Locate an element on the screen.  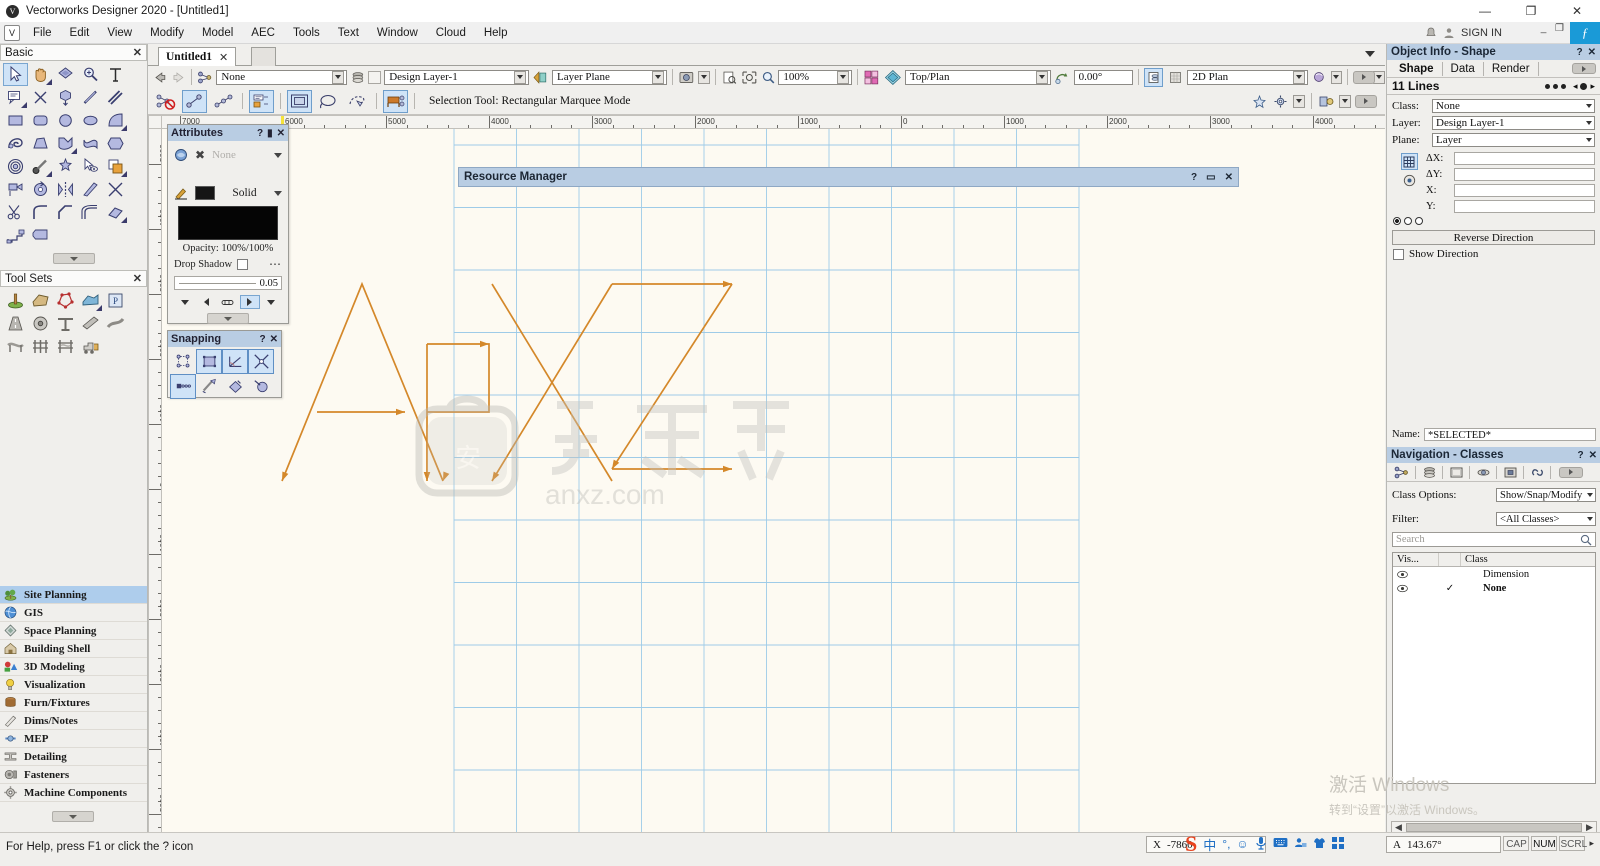
indicator-num: NUM is located at coordinates (1544, 843).